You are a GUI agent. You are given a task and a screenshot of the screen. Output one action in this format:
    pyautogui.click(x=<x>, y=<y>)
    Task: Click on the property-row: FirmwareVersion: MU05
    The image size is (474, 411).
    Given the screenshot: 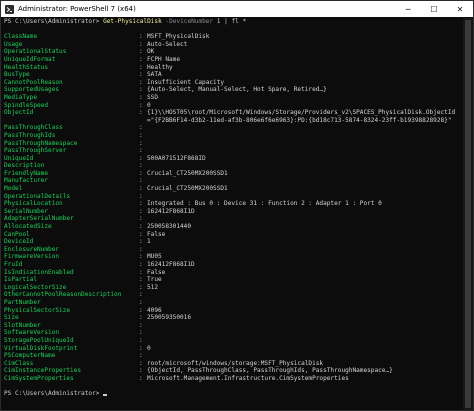 What is the action you would take?
    pyautogui.click(x=233, y=257)
    